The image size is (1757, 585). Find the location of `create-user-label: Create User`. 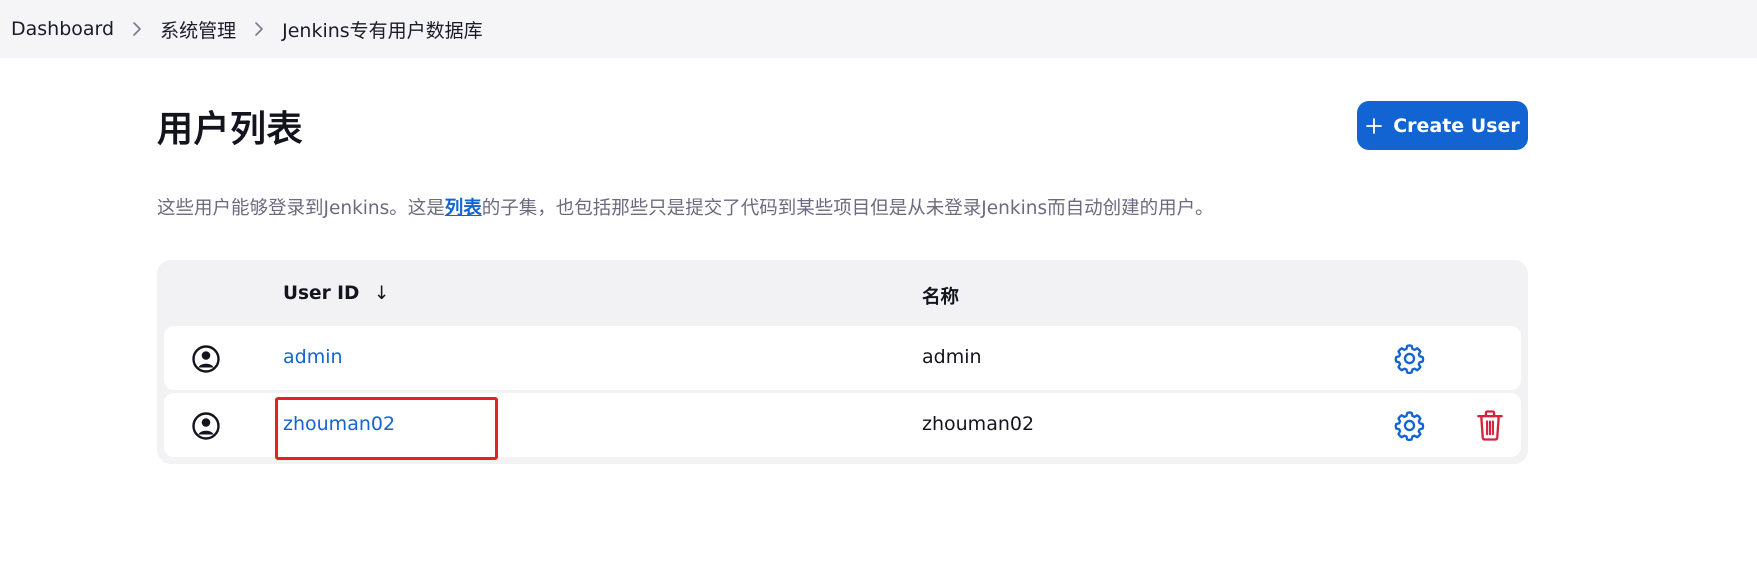

create-user-label: Create User is located at coordinates (1456, 125).